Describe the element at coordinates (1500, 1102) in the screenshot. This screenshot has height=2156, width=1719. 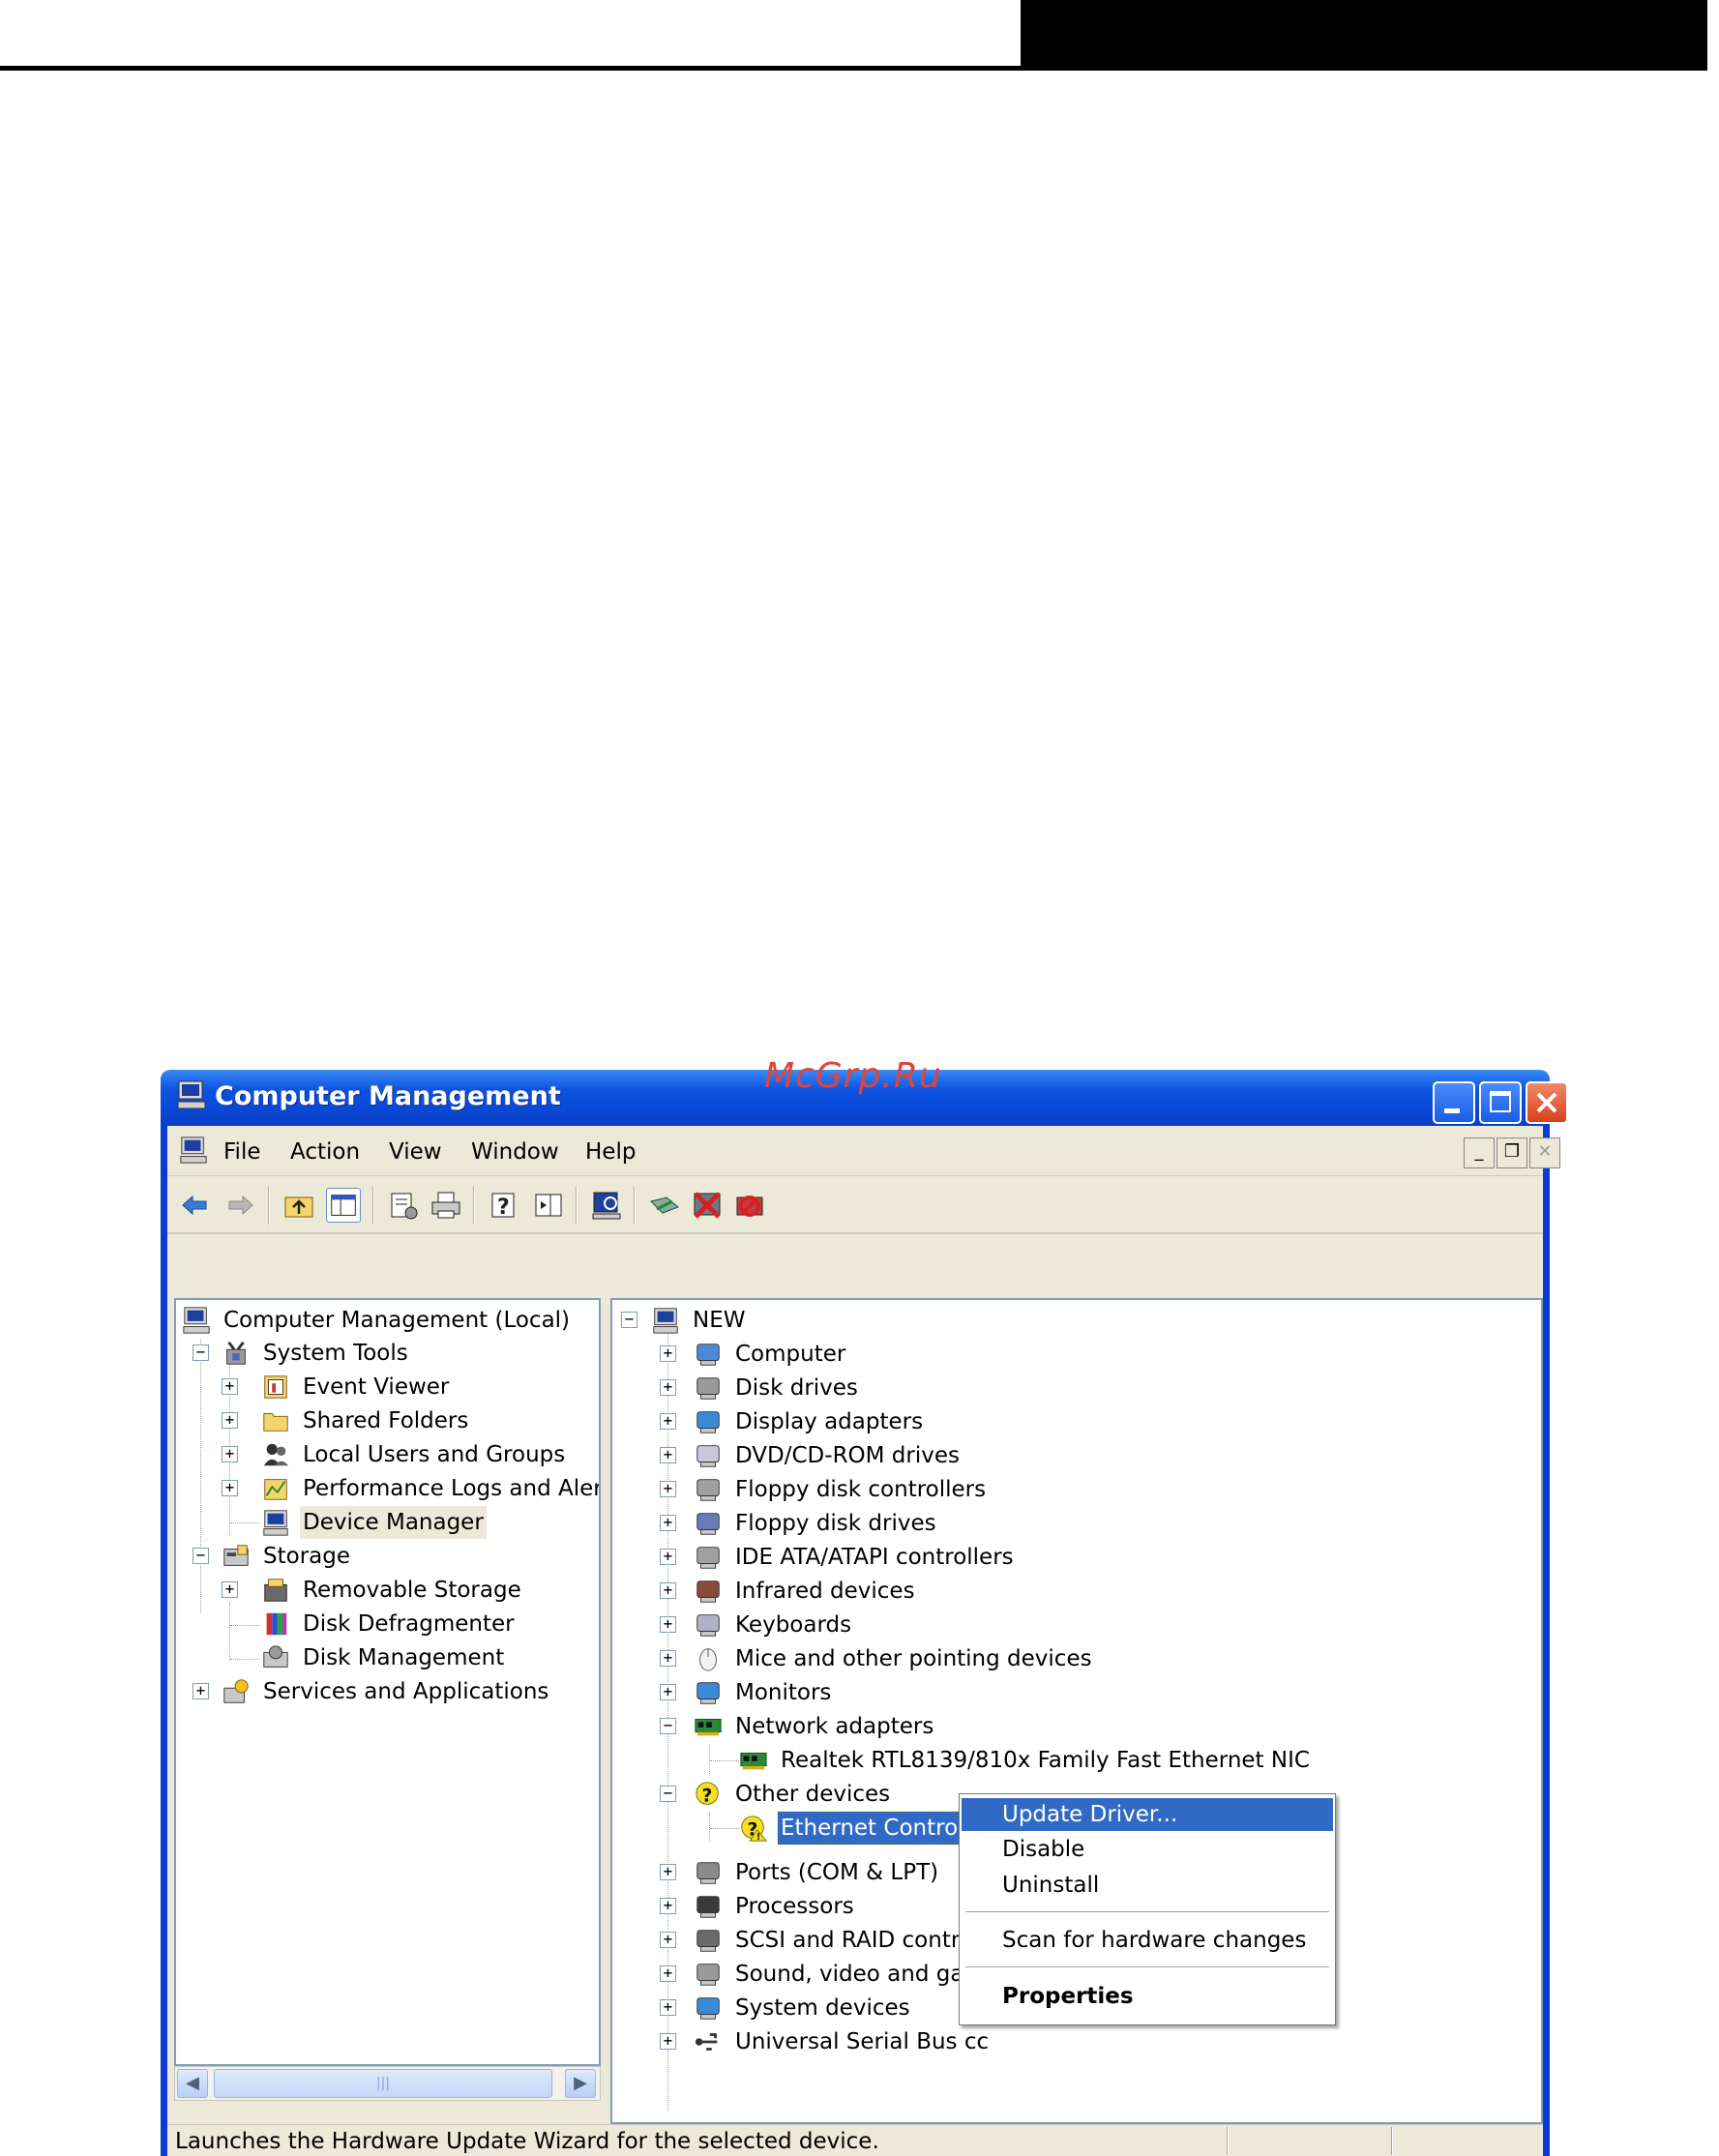
I see `maximize-button` at that location.